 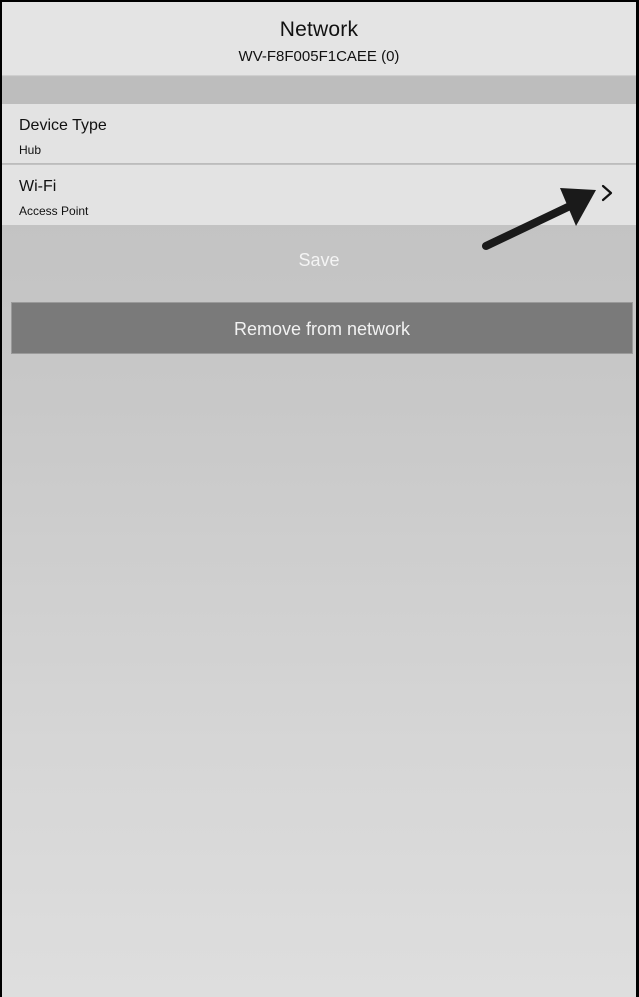 What do you see at coordinates (54, 211) in the screenshot?
I see `wifi-value: Access Point` at bounding box center [54, 211].